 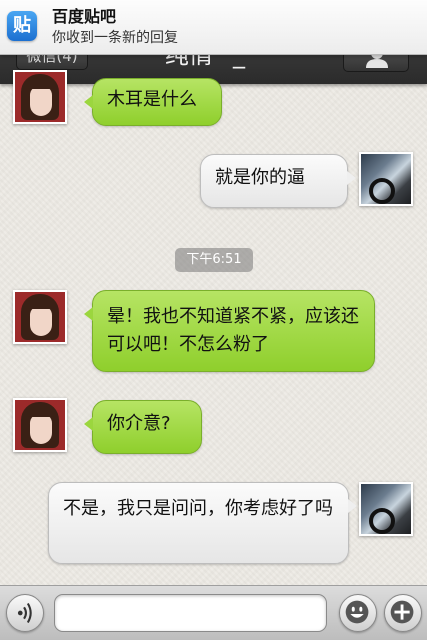 What do you see at coordinates (278, 181) in the screenshot?
I see `message-bubble-outgoing: 就是你的逼` at bounding box center [278, 181].